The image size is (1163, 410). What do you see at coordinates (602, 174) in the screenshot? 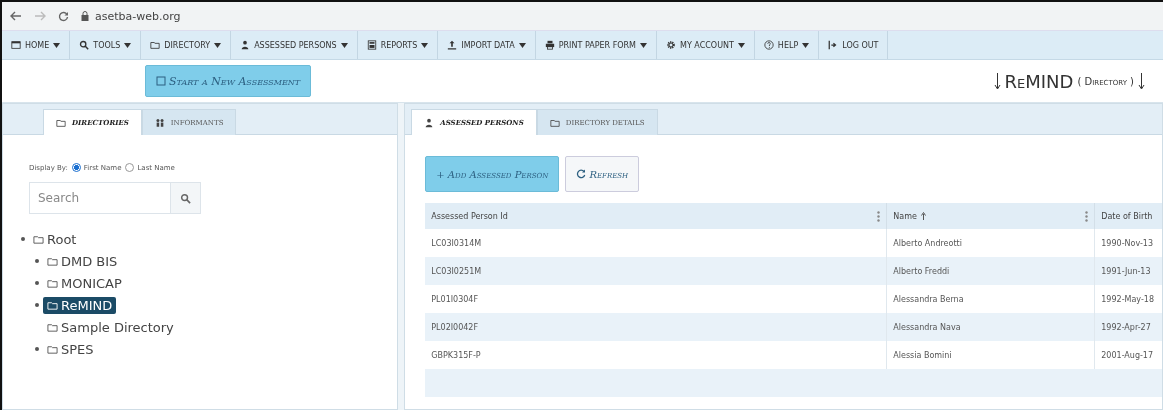
I see `refresh-button: Refresh` at bounding box center [602, 174].